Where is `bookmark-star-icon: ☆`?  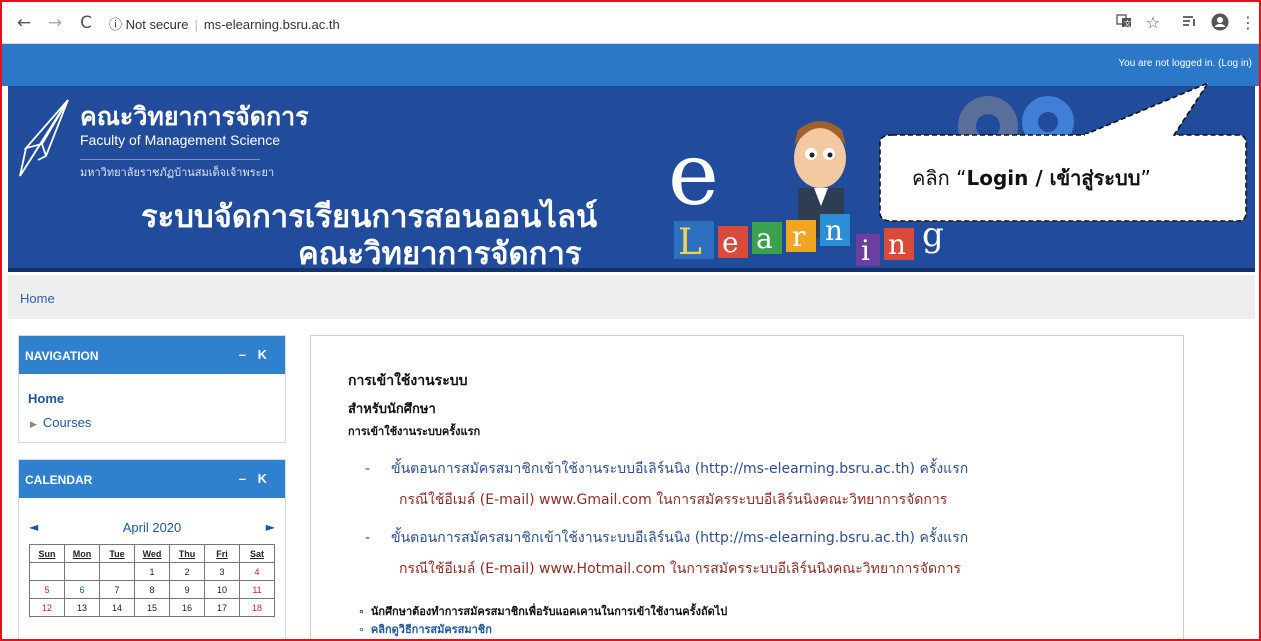
bookmark-star-icon: ☆ is located at coordinates (1153, 23).